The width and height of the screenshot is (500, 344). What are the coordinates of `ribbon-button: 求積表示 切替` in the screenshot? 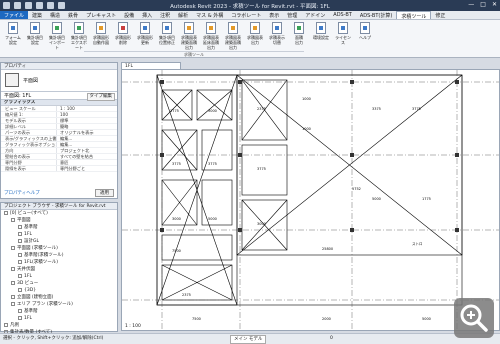 It's located at (277, 33).